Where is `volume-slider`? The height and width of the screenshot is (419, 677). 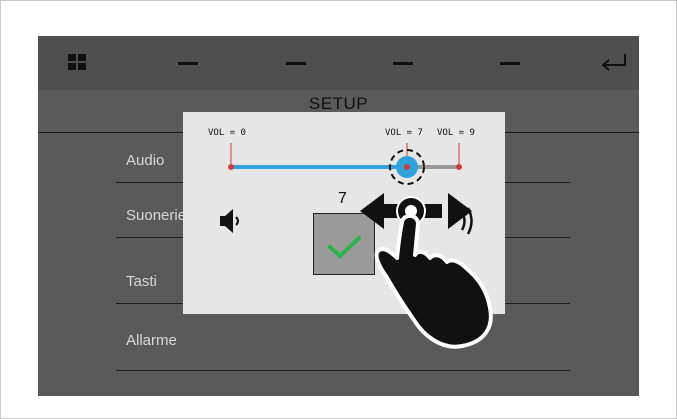
volume-slider is located at coordinates (345, 164).